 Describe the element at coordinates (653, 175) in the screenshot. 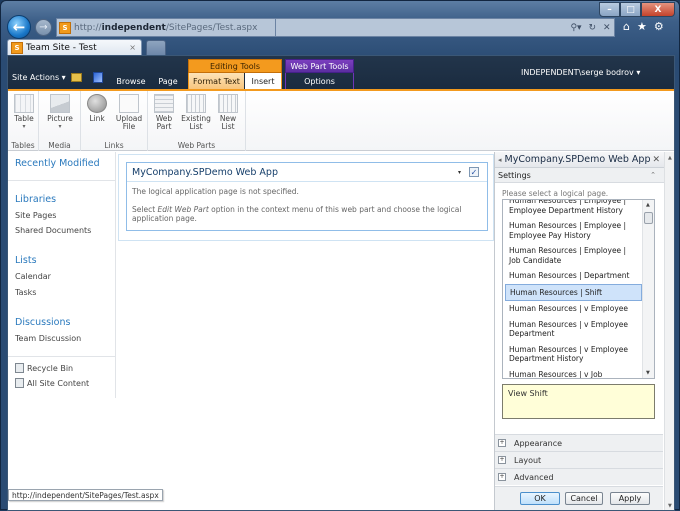

I see `collapse-chevron-icon: ⌃` at that location.